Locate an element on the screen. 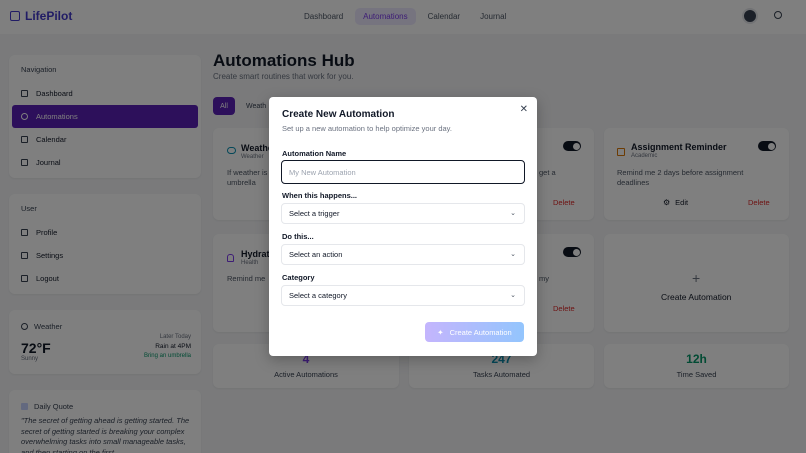 The image size is (806, 453). category-label: Category is located at coordinates (298, 277).